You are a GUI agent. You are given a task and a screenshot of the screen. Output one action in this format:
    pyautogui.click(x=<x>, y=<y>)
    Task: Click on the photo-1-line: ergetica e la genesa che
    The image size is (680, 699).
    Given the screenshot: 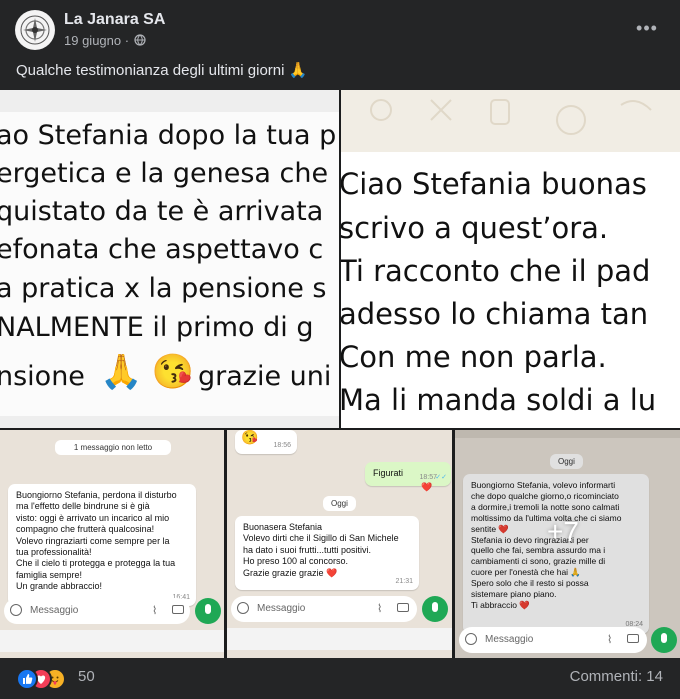 What is the action you would take?
    pyautogui.click(x=164, y=173)
    